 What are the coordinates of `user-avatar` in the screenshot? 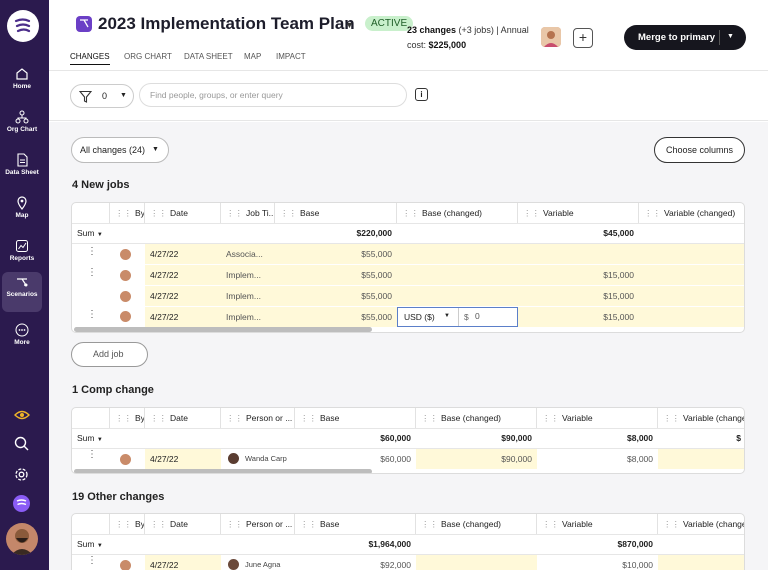 It's located at (22, 539).